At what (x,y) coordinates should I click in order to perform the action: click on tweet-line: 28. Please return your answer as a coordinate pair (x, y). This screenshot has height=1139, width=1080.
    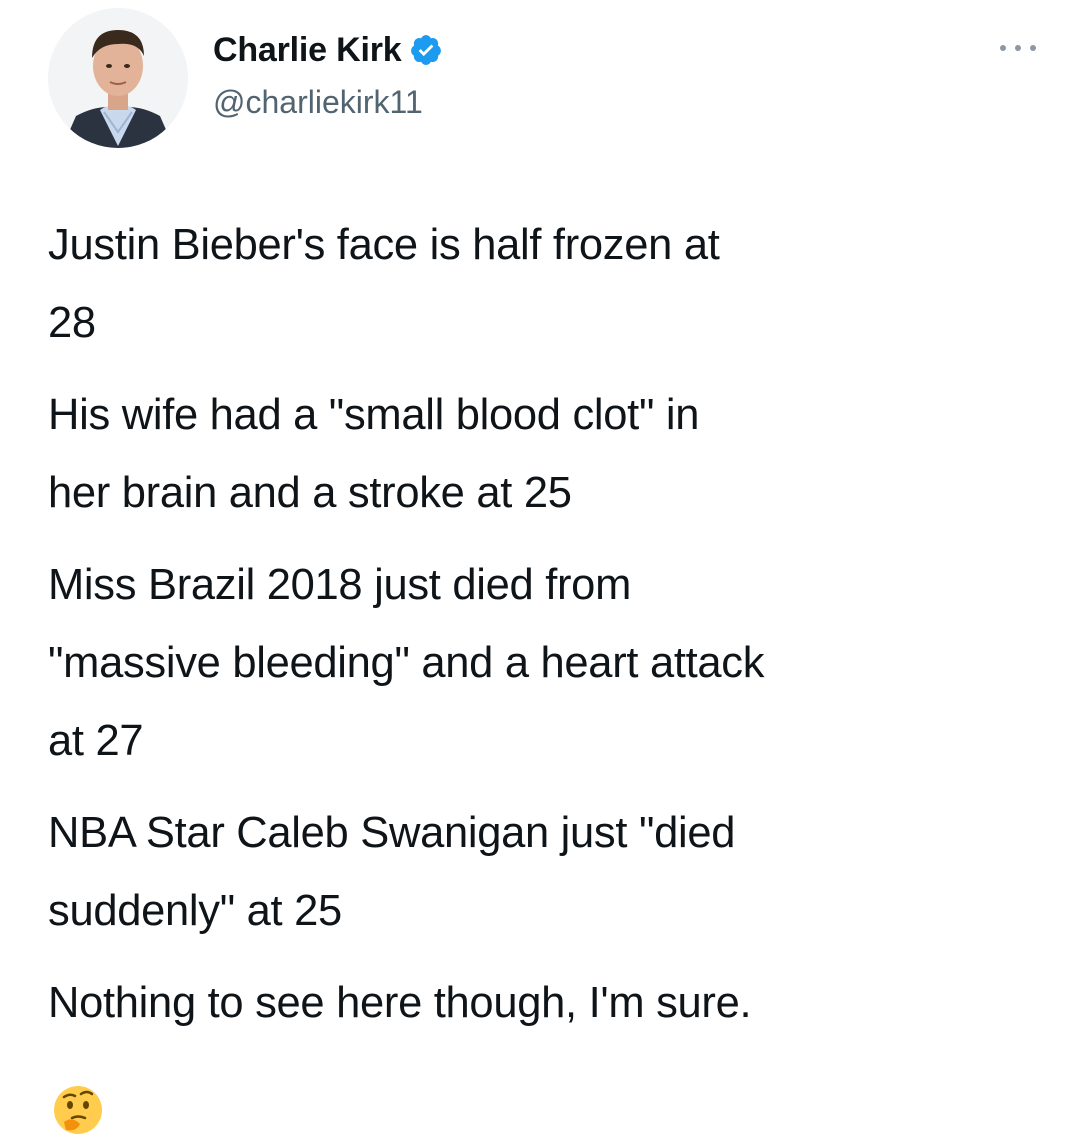
    Looking at the image, I should click on (72, 323).